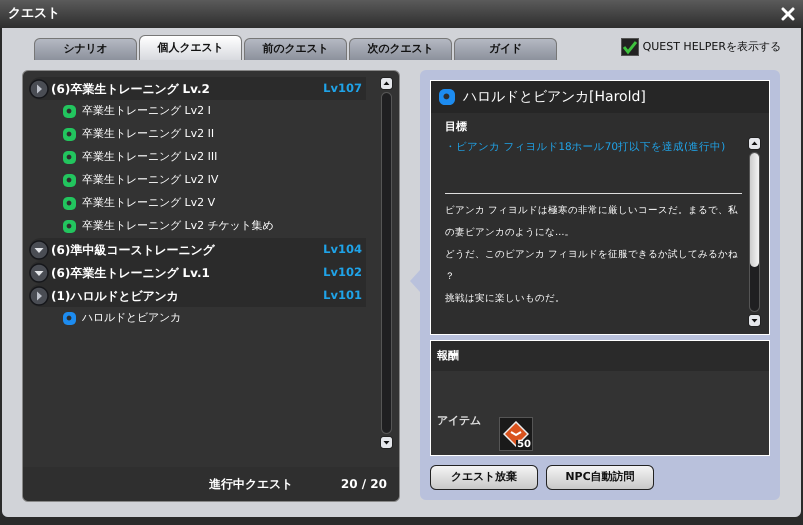 This screenshot has height=525, width=803. Describe the element at coordinates (190, 47) in the screenshot. I see `tab: 個人クエスト` at that location.